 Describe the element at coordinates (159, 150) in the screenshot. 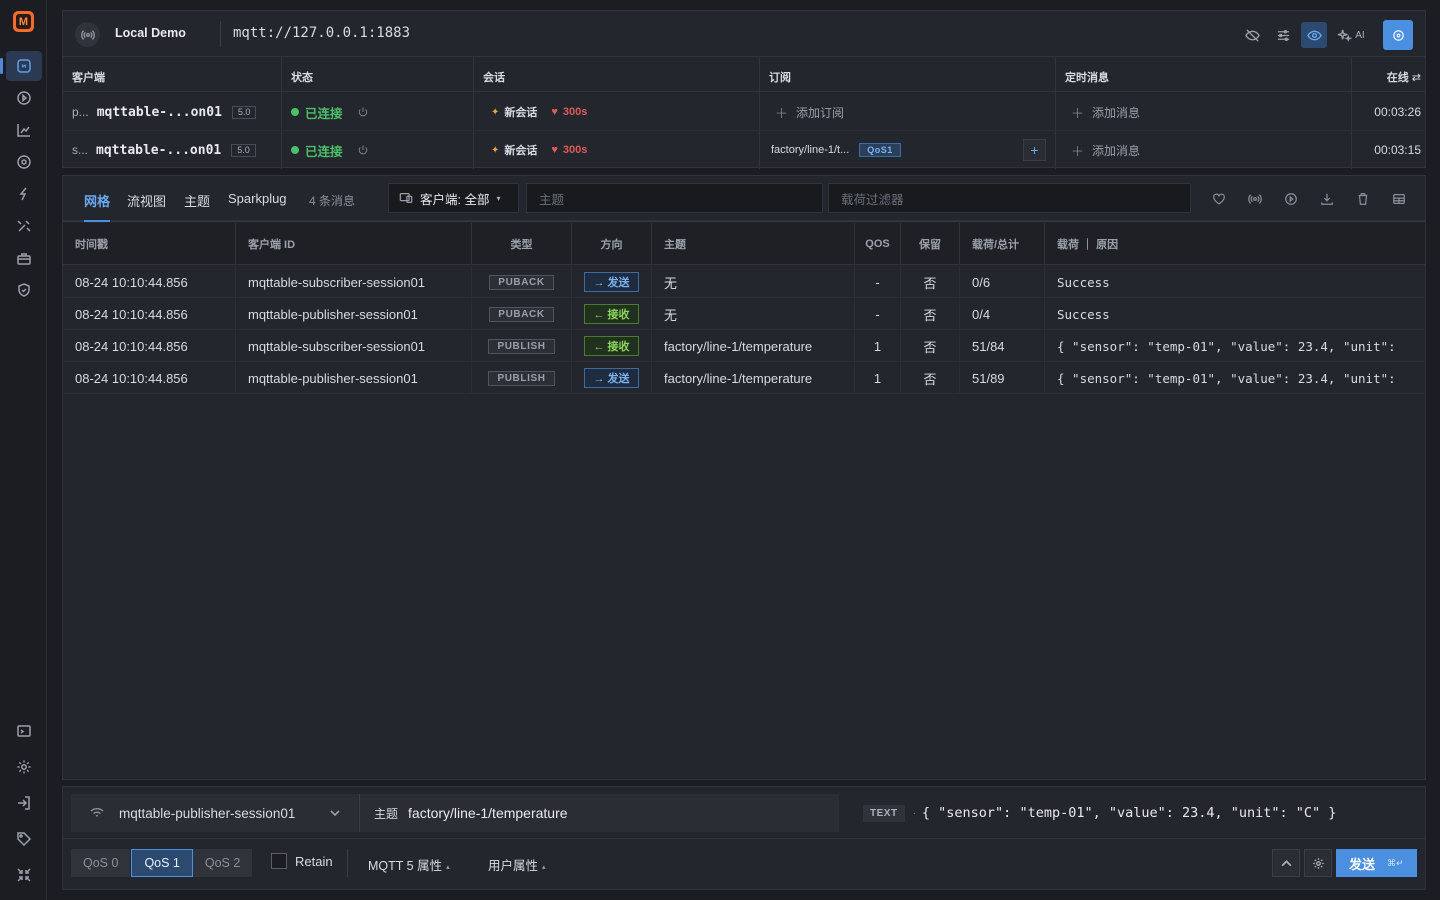

I see `client-name: mqttable-...on01` at that location.